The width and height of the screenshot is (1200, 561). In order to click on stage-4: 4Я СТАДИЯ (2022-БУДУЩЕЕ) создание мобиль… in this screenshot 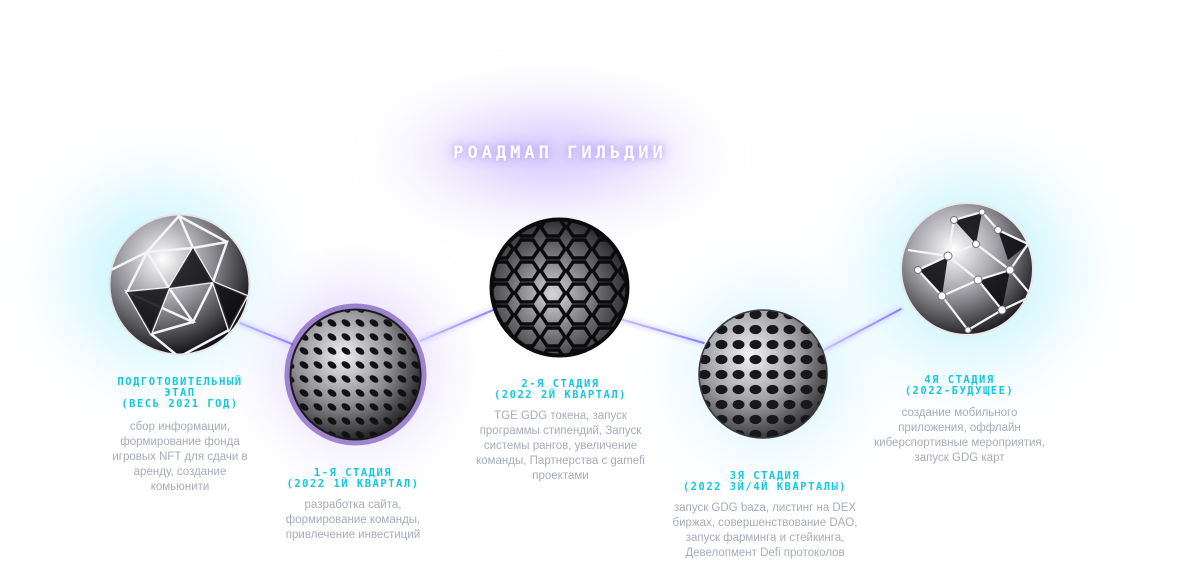, I will do `click(959, 420)`.